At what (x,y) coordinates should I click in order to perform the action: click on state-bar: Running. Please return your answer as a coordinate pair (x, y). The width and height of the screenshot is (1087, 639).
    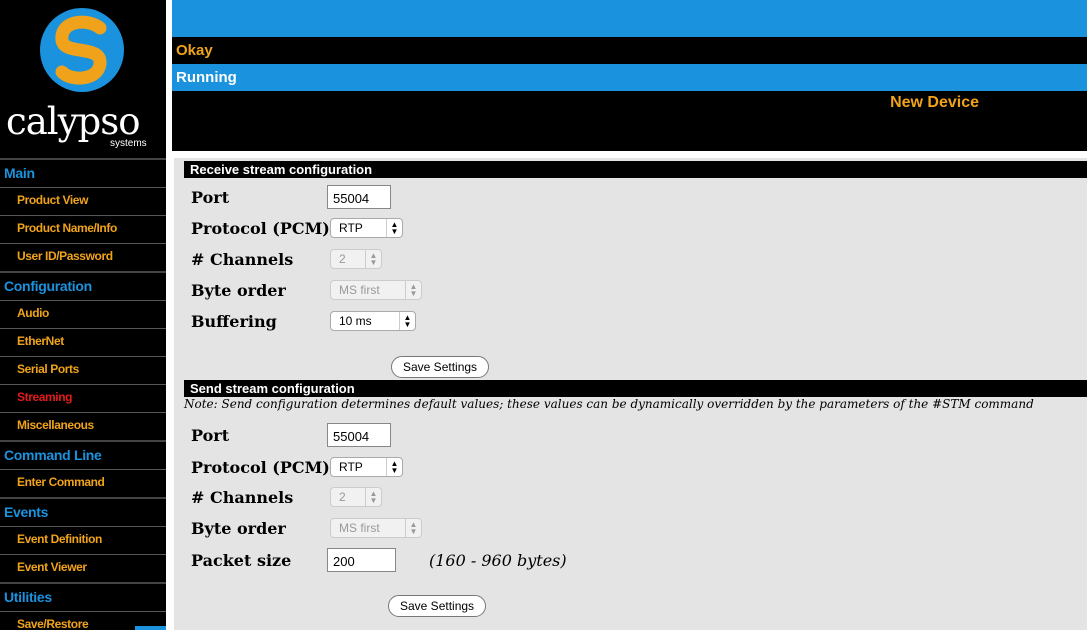
    Looking at the image, I should click on (629, 77).